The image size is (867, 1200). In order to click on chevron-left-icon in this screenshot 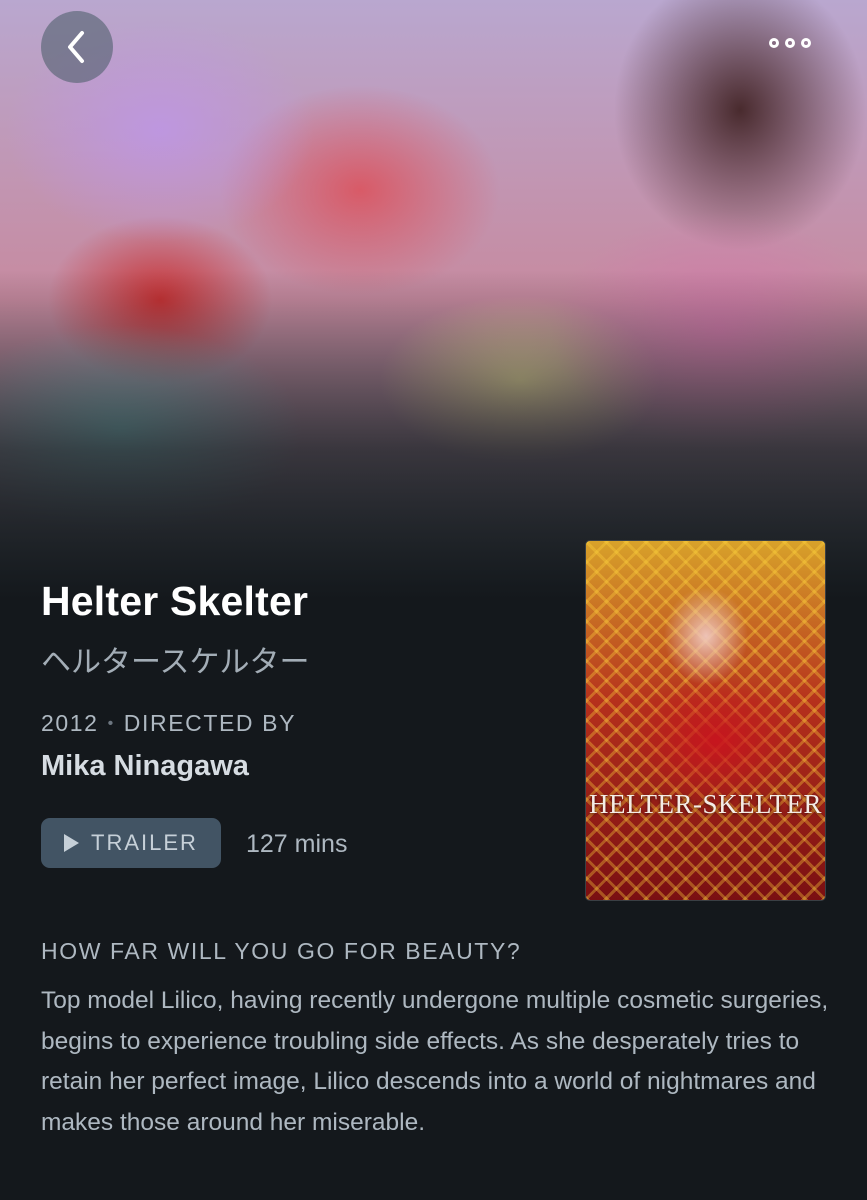, I will do `click(76, 47)`.